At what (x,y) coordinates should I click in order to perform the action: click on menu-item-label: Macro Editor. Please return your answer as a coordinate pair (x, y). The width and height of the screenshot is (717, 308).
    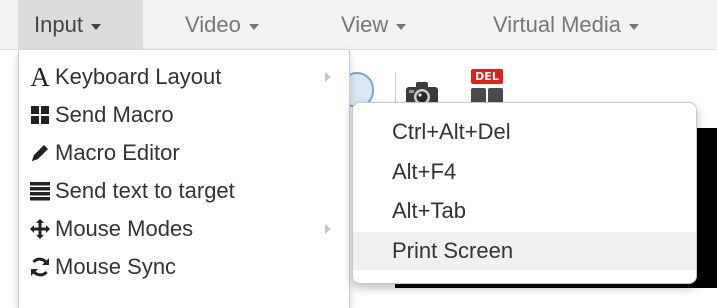
    Looking at the image, I should click on (117, 152).